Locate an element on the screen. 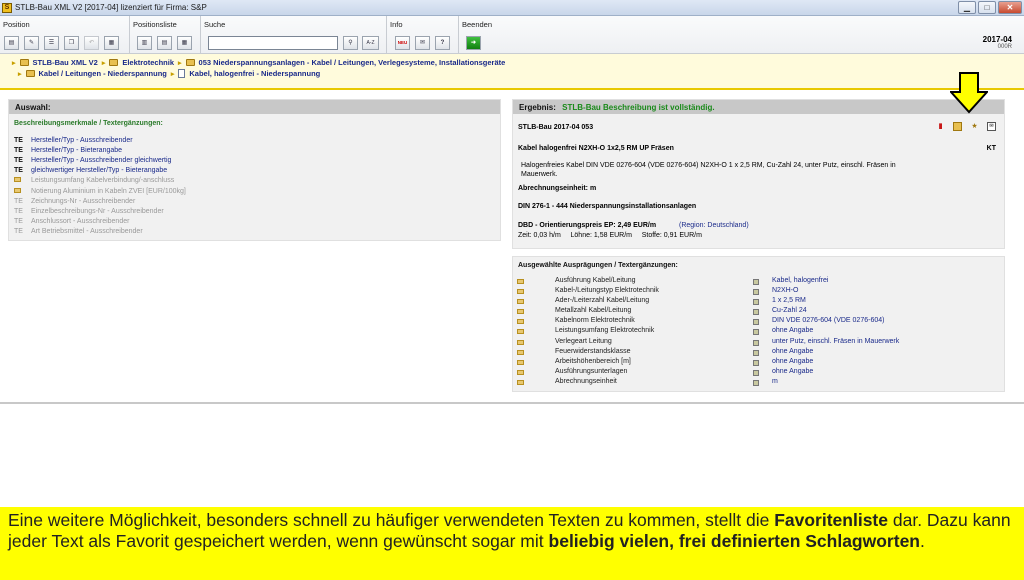  search-input is located at coordinates (273, 43).